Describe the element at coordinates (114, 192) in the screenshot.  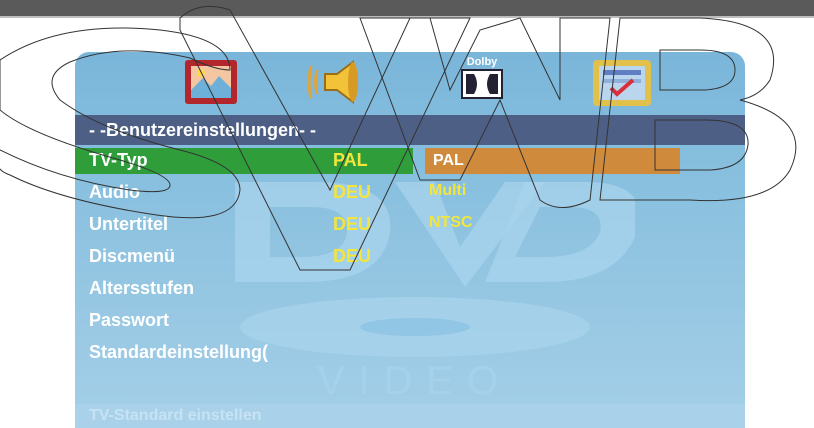
I see `menu-item-label: Audio` at that location.